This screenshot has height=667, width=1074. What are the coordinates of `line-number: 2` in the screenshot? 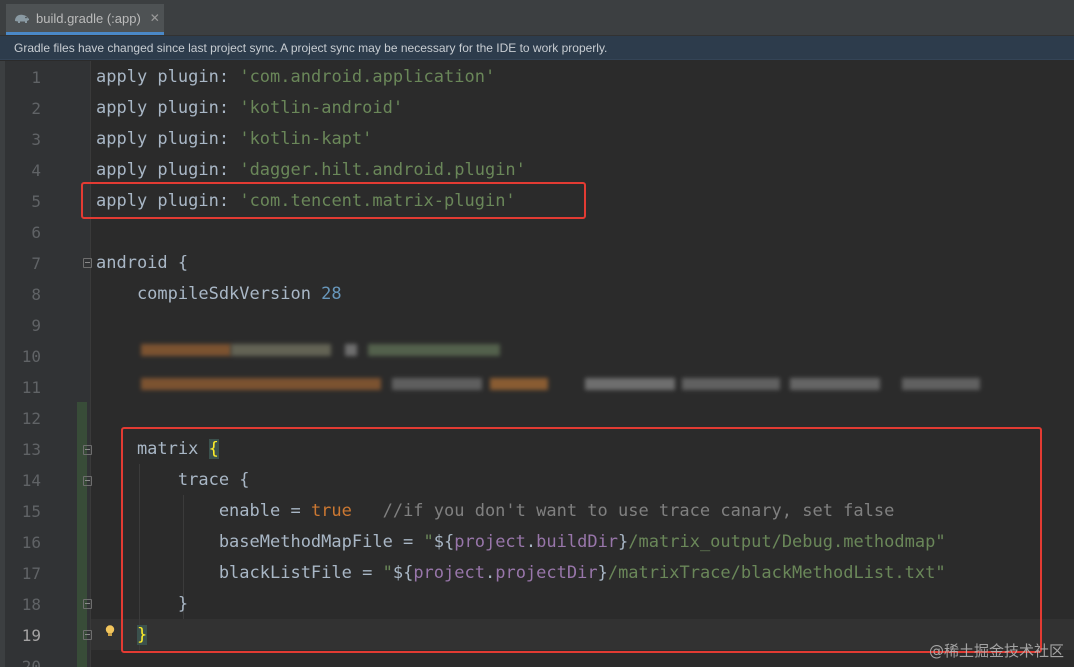 It's located at (36, 108).